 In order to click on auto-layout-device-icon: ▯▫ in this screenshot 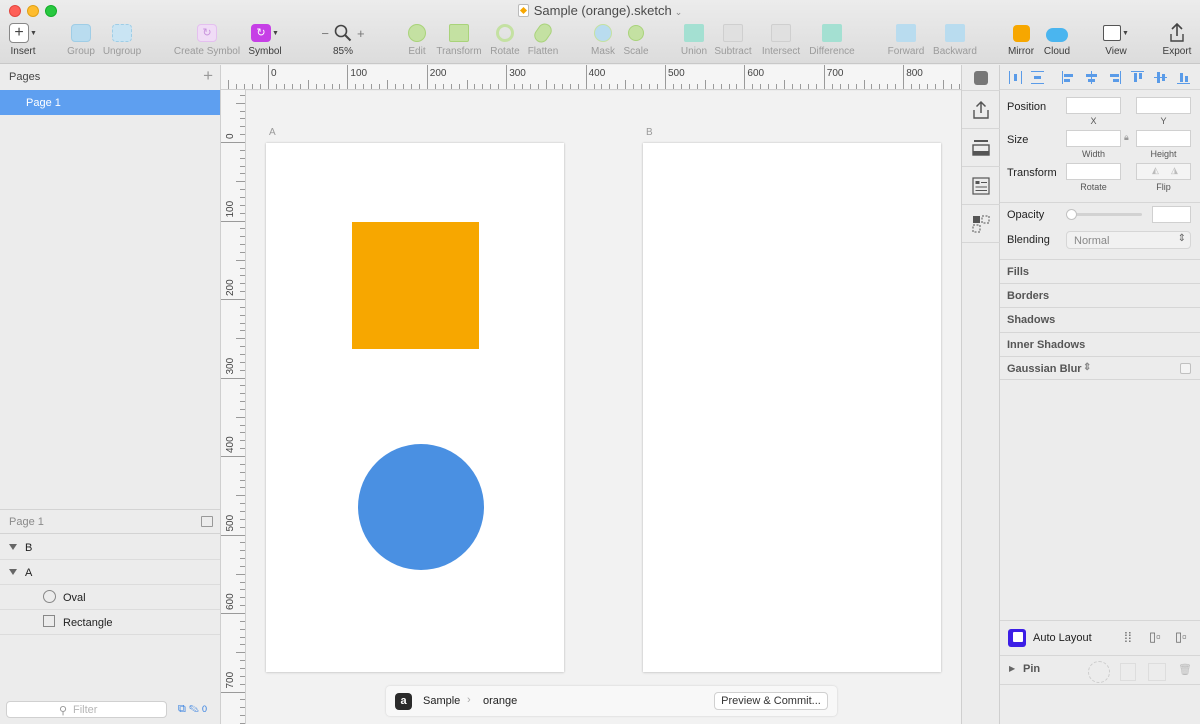, I will do `click(1155, 637)`.